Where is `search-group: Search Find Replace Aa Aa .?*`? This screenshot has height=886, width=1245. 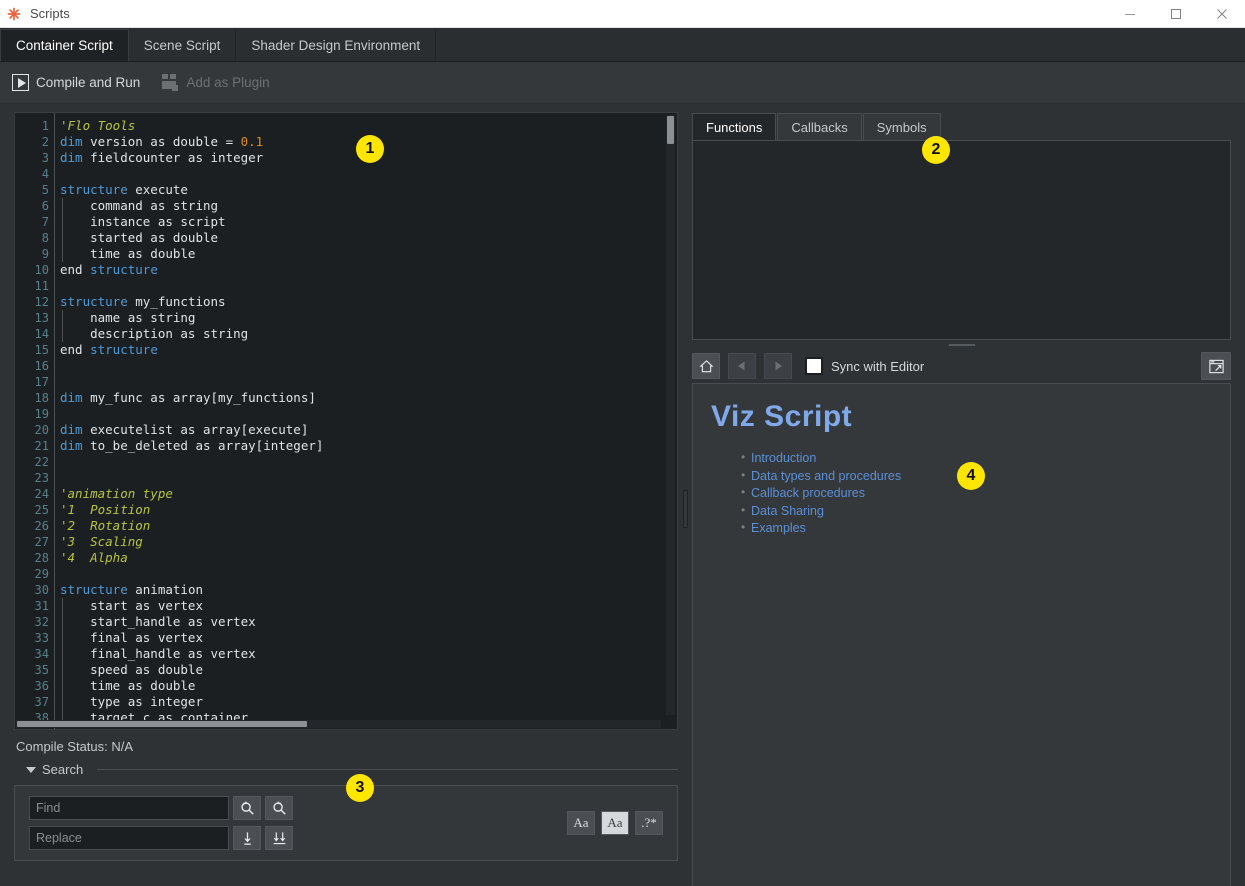 search-group: Search Find Replace Aa Aa .?* is located at coordinates (346, 810).